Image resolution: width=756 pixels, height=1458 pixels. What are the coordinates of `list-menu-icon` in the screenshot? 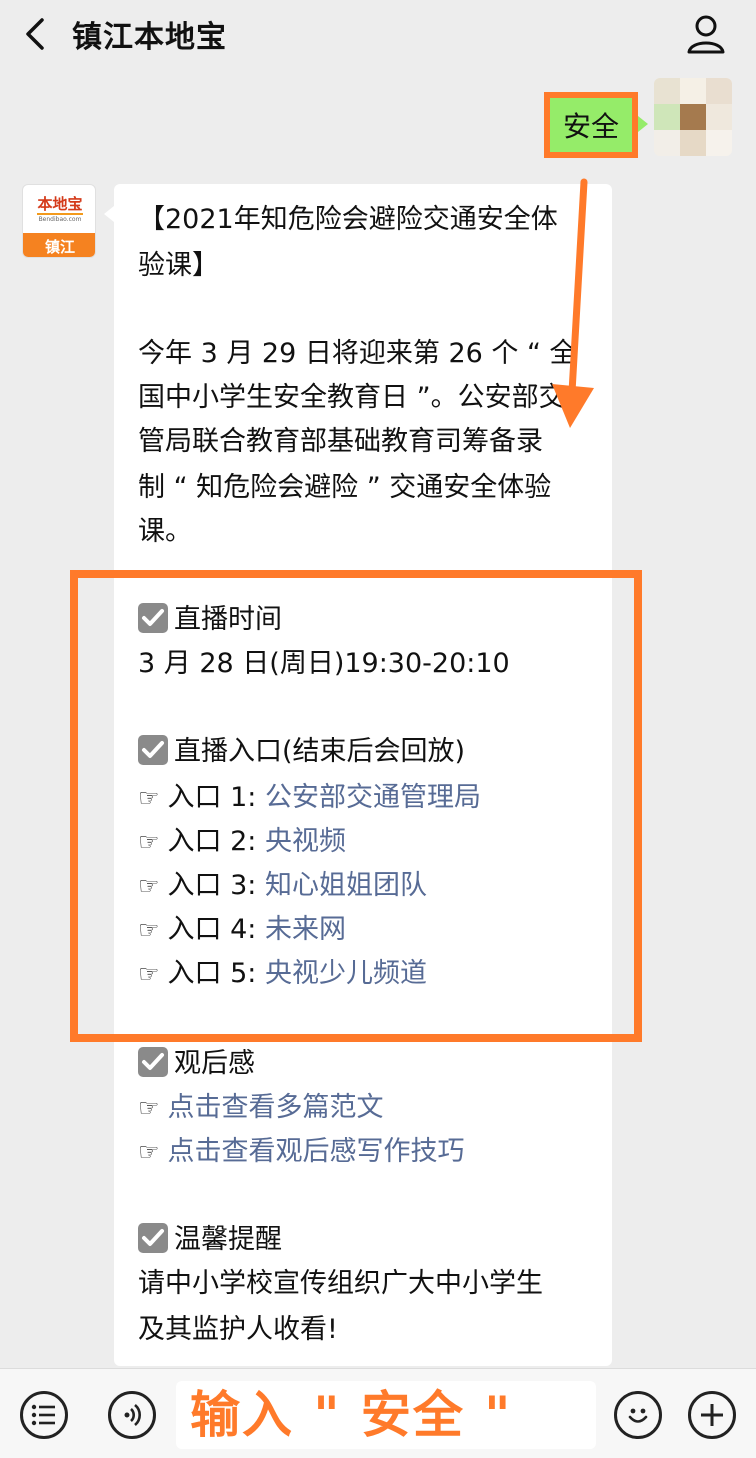 It's located at (44, 1415).